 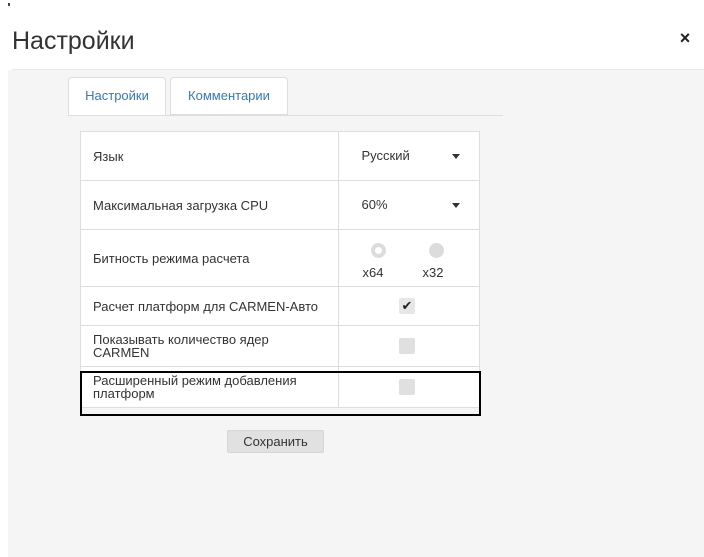 I want to click on language-label: Язык, so click(x=209, y=156).